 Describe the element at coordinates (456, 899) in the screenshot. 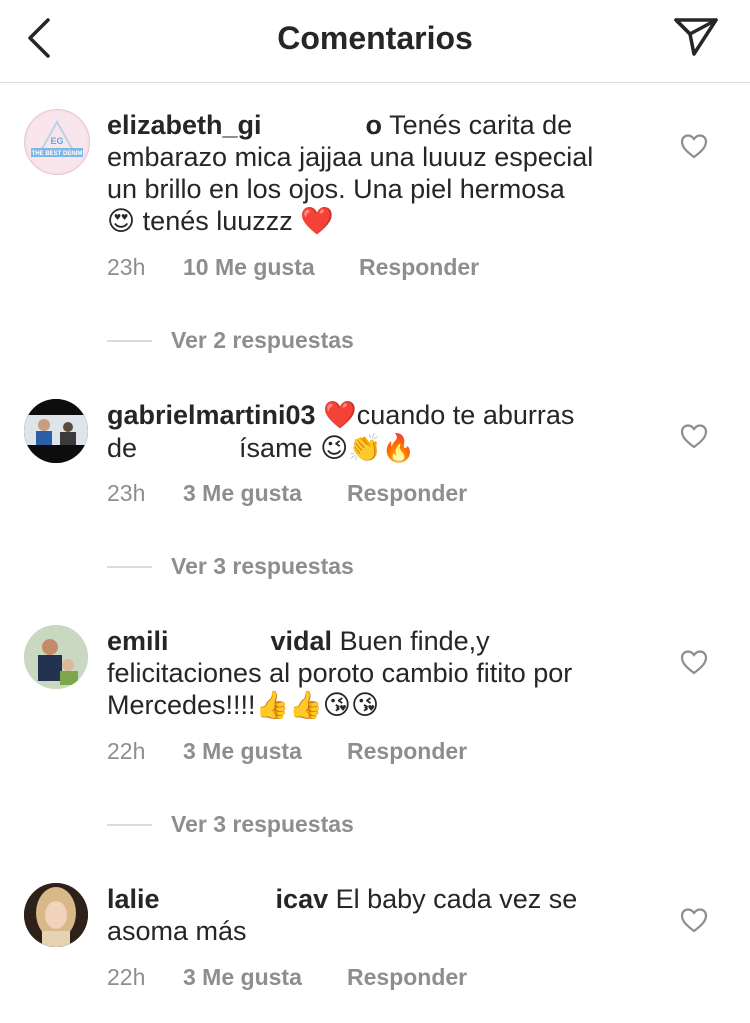

I see `comment-line: El baby cada vez se` at that location.